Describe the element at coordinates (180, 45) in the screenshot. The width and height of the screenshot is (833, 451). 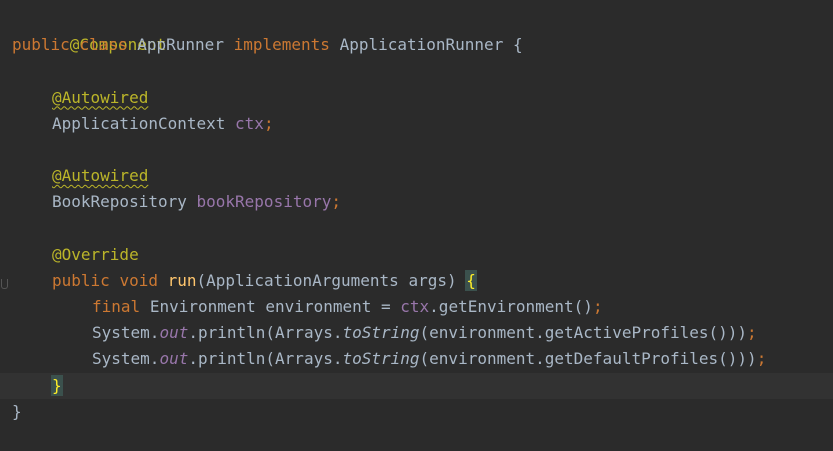
I see `class-name: AppRunner` at that location.